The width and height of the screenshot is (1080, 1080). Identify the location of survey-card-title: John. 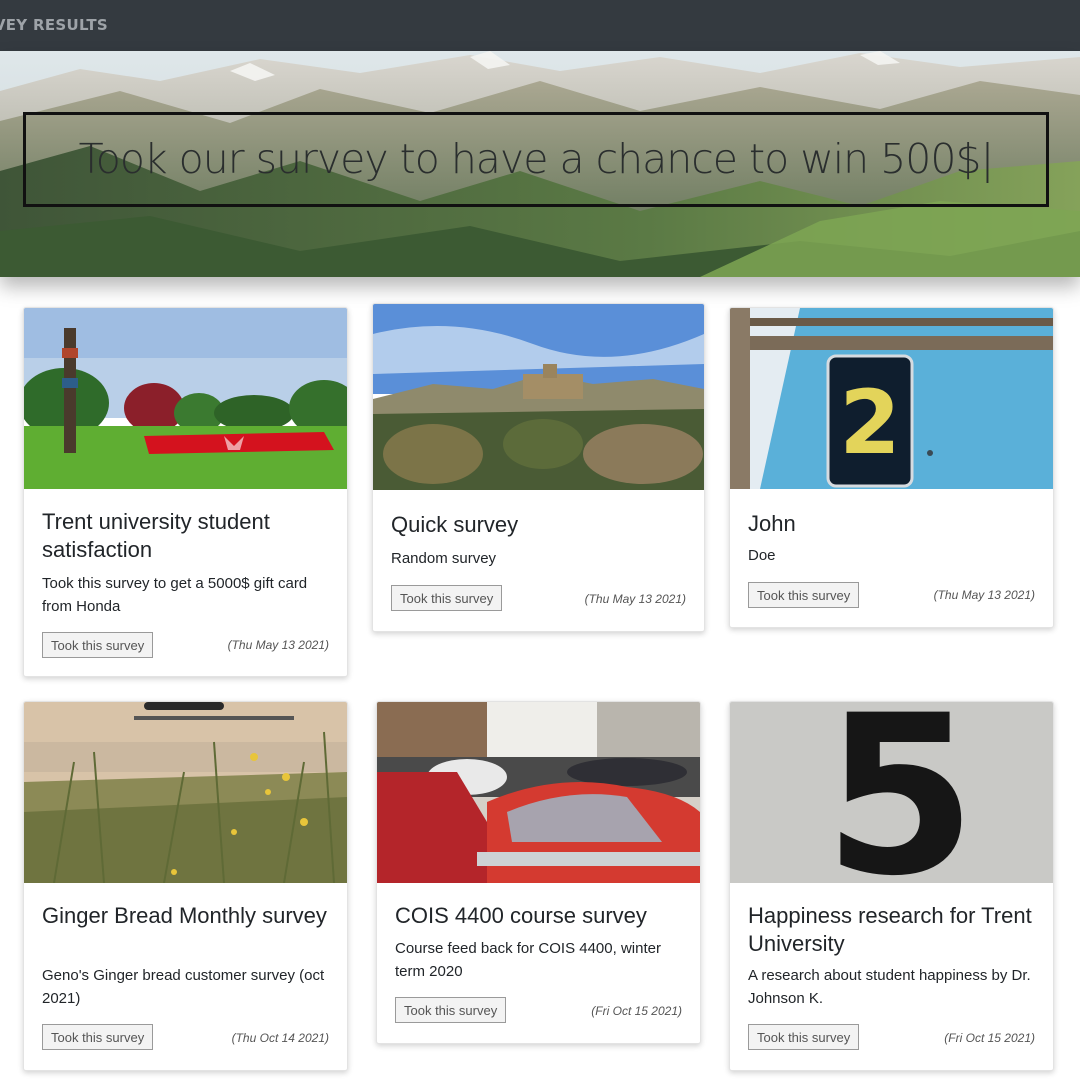
(772, 523).